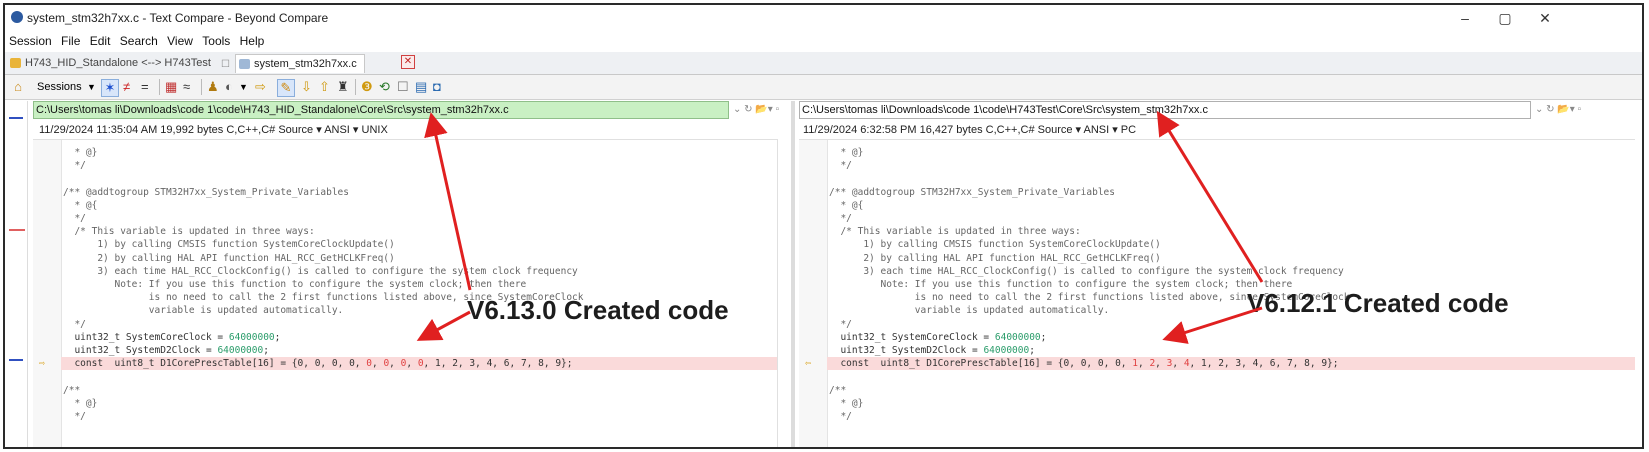  Describe the element at coordinates (70, 41) in the screenshot. I see `menu-file: File` at that location.